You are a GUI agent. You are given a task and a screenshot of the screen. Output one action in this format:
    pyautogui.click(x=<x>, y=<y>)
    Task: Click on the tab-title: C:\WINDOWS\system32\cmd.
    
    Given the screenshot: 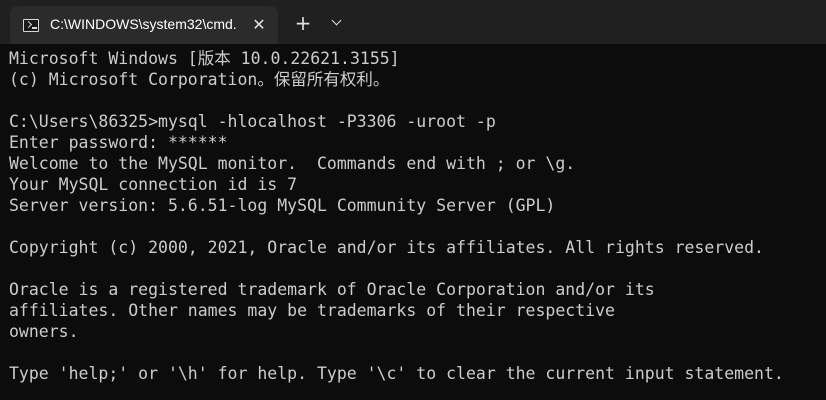 What is the action you would take?
    pyautogui.click(x=143, y=24)
    